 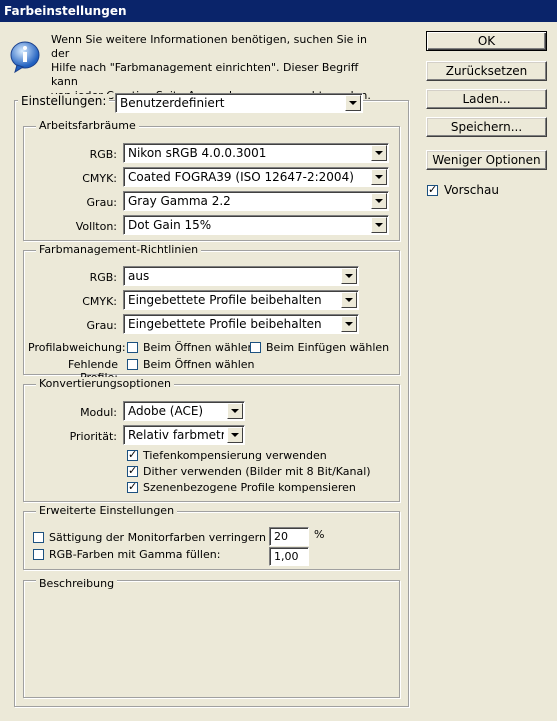 I want to click on blend-gamma-checkbox, so click(x=38, y=554).